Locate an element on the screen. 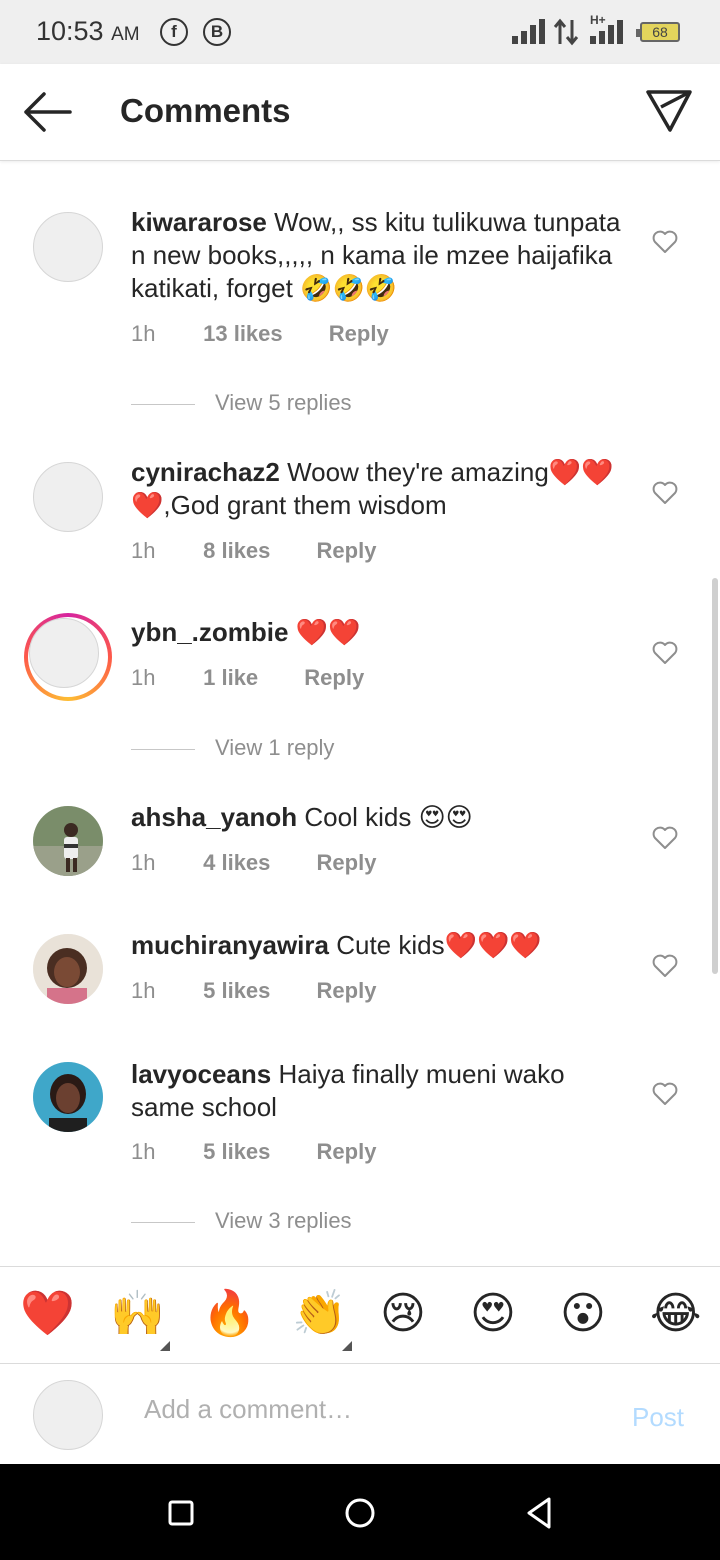  comment-username: ybn_.zombie is located at coordinates (209, 632).